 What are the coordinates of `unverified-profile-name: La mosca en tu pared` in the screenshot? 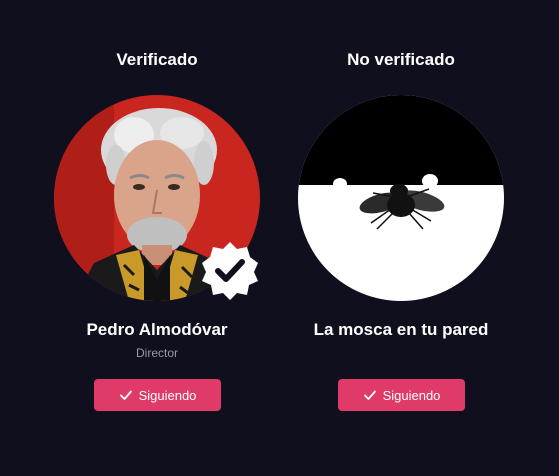 It's located at (401, 329).